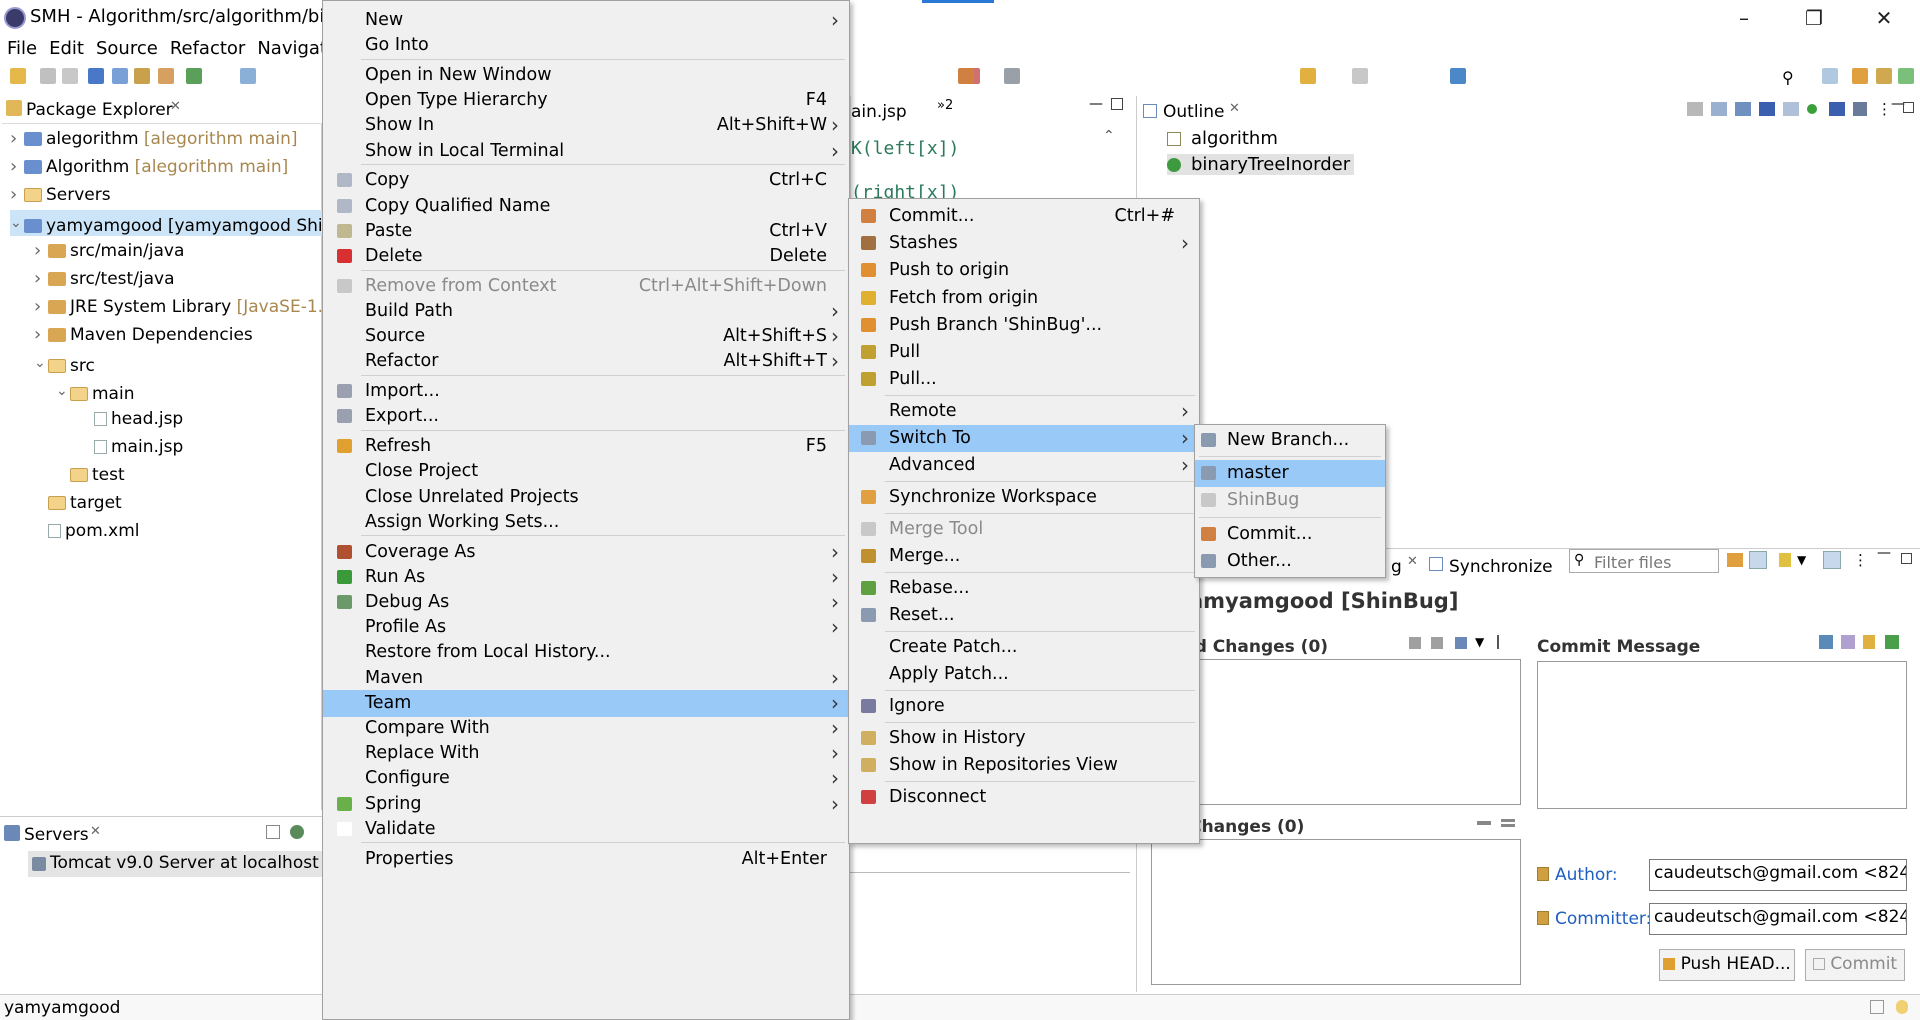 The height and width of the screenshot is (1020, 1920). What do you see at coordinates (586, 602) in the screenshot?
I see `menu-item-debug-as: Debug As ›` at bounding box center [586, 602].